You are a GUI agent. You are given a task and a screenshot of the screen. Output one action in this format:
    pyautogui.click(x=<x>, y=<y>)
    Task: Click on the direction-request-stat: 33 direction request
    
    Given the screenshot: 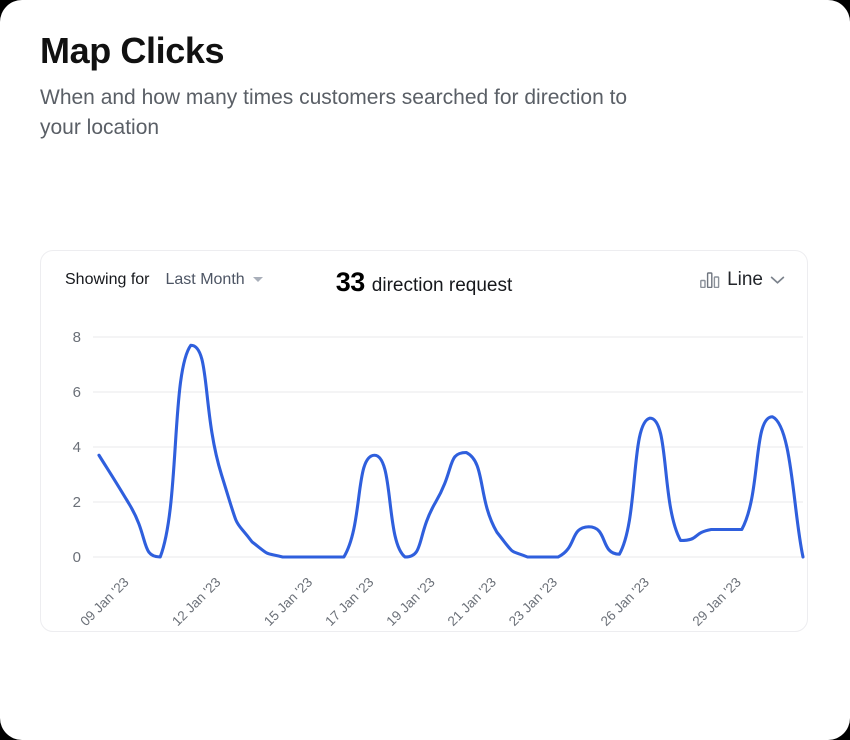 What is the action you would take?
    pyautogui.click(x=424, y=282)
    